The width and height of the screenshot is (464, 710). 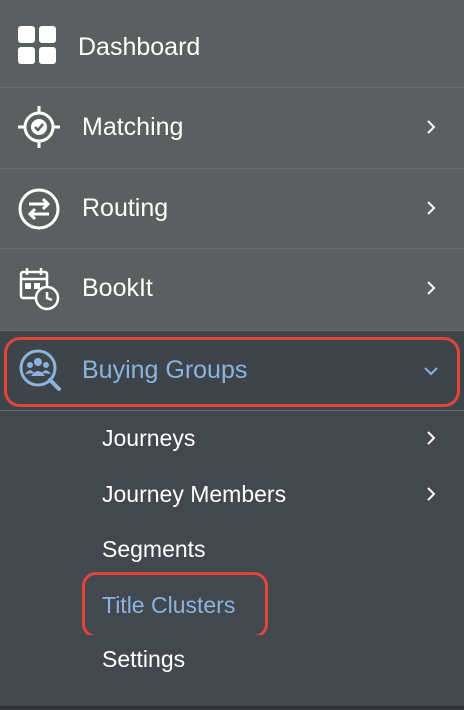 What do you see at coordinates (169, 605) in the screenshot?
I see `submenu-item-label: Title Clusters` at bounding box center [169, 605].